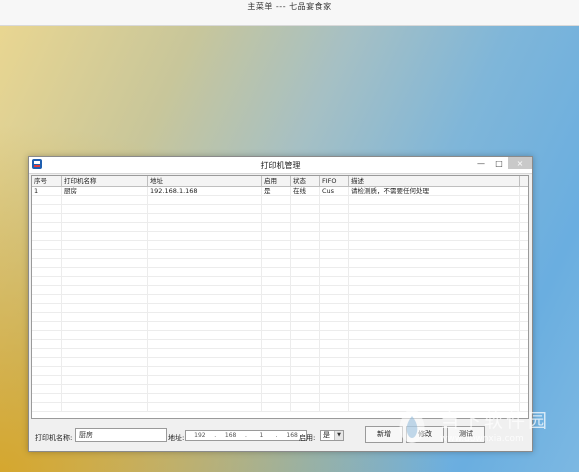 This screenshot has width=579, height=472. I want to click on cell-status: 在线, so click(305, 191).